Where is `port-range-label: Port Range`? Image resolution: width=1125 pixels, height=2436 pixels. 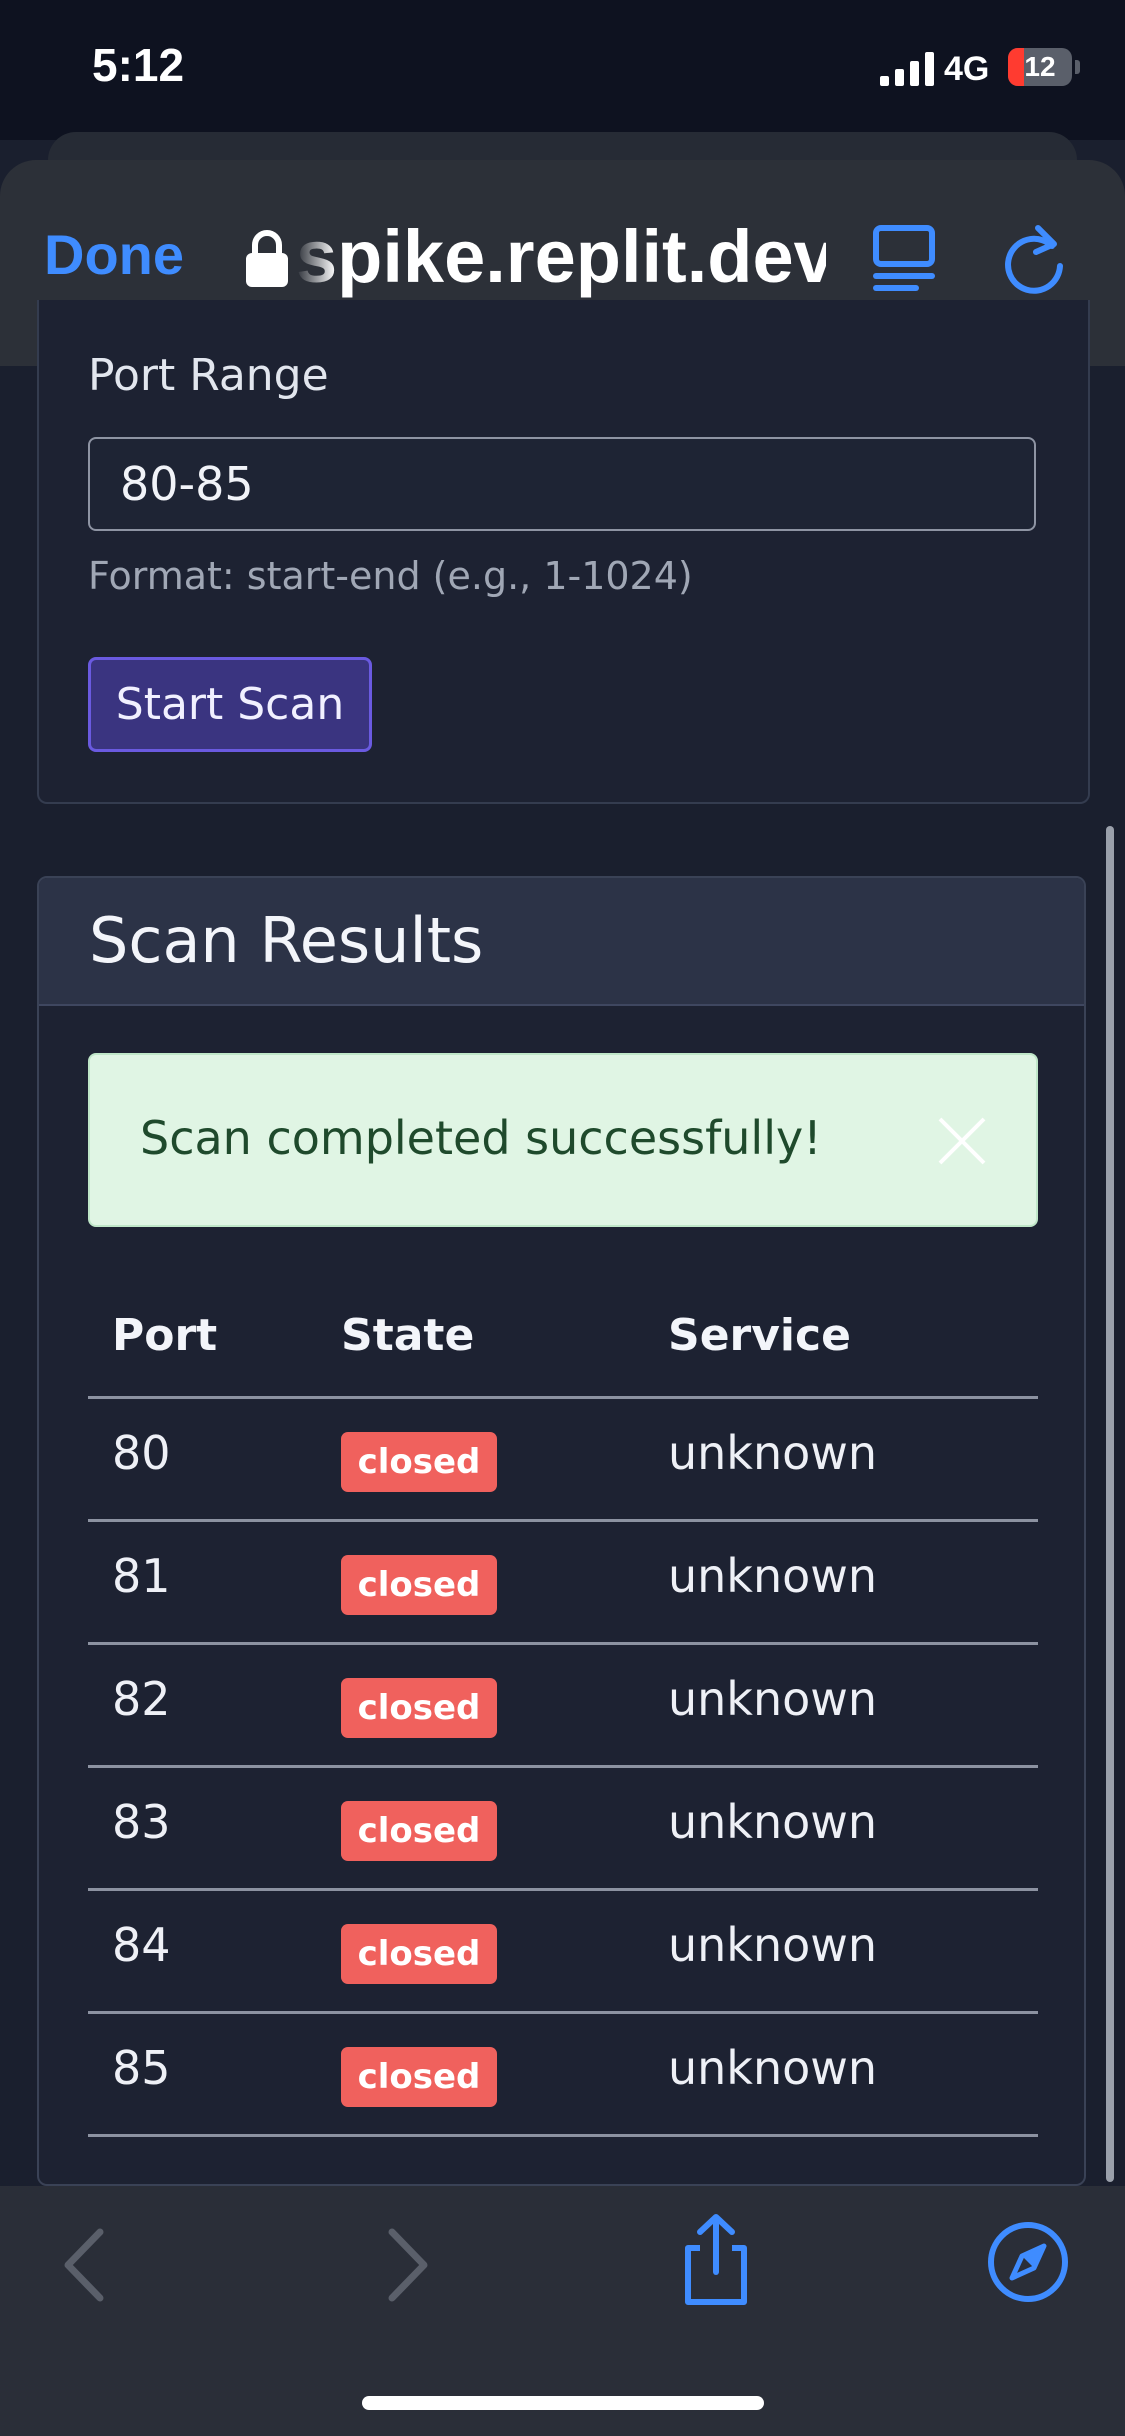 port-range-label: Port Range is located at coordinates (208, 375).